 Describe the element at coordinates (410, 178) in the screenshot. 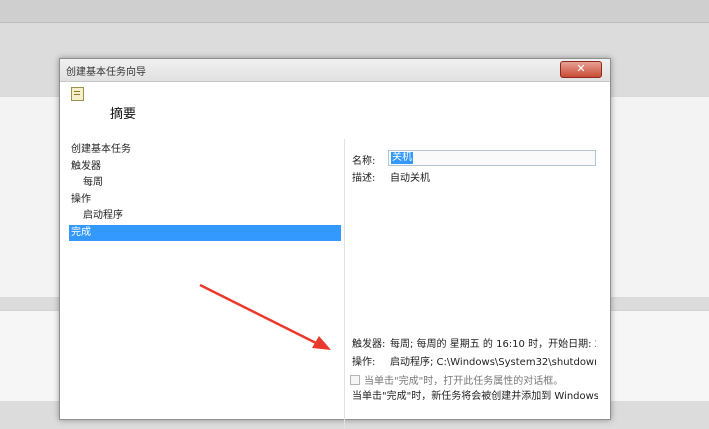

I see `description-value: 自动关机` at that location.